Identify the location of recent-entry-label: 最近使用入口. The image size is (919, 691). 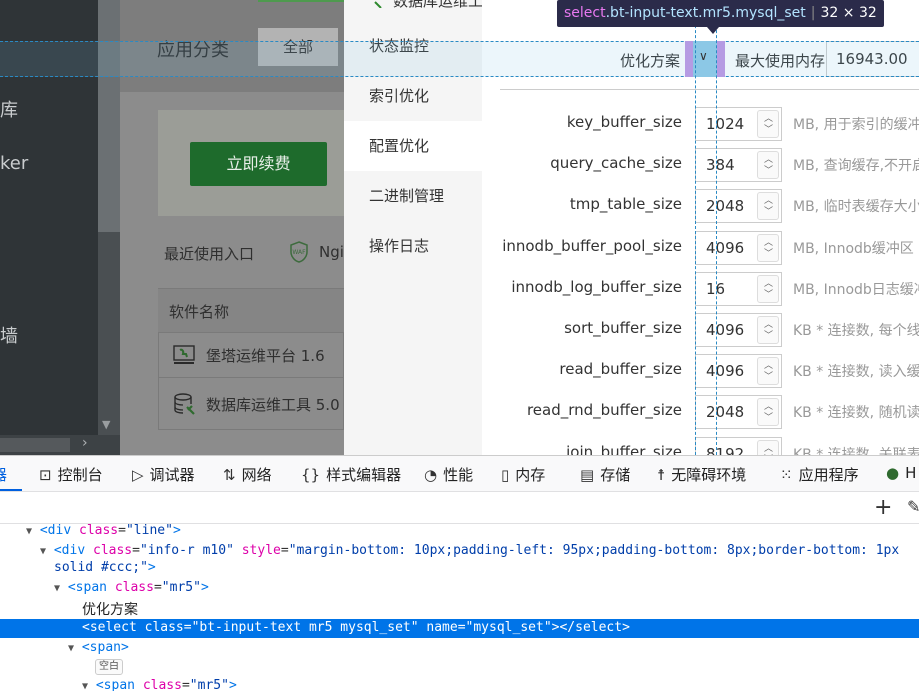
(209, 254).